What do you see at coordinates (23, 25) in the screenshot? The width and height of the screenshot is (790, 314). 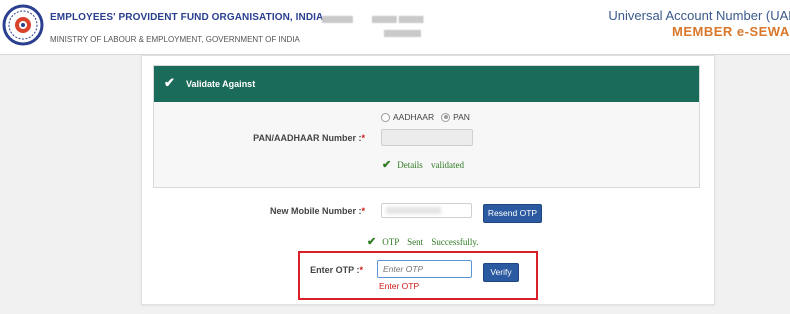 I see `epfo-emblem-icon` at bounding box center [23, 25].